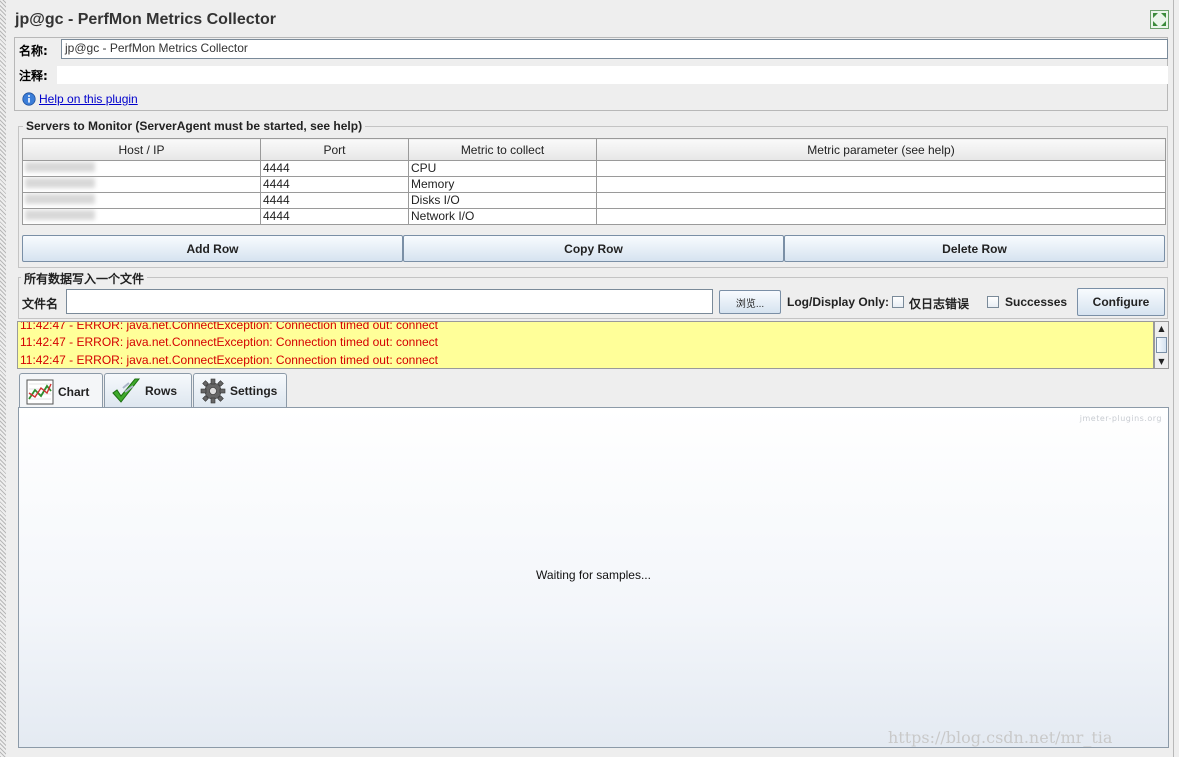 The image size is (1179, 757). I want to click on comment-label: 注释:, so click(33, 76).